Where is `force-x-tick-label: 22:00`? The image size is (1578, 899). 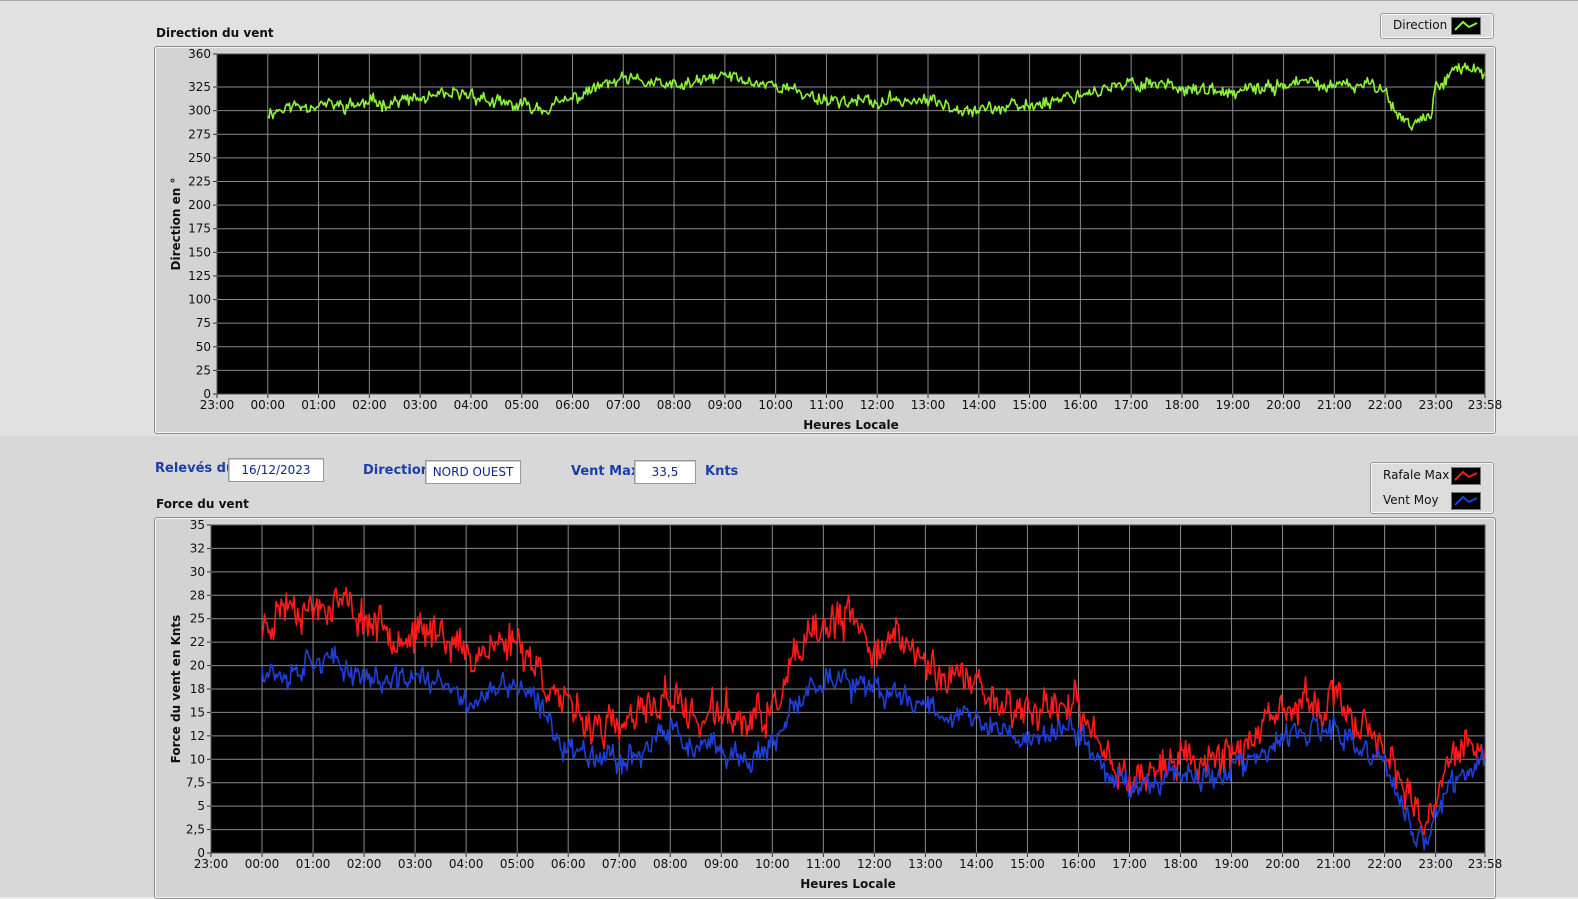 force-x-tick-label: 22:00 is located at coordinates (1384, 864).